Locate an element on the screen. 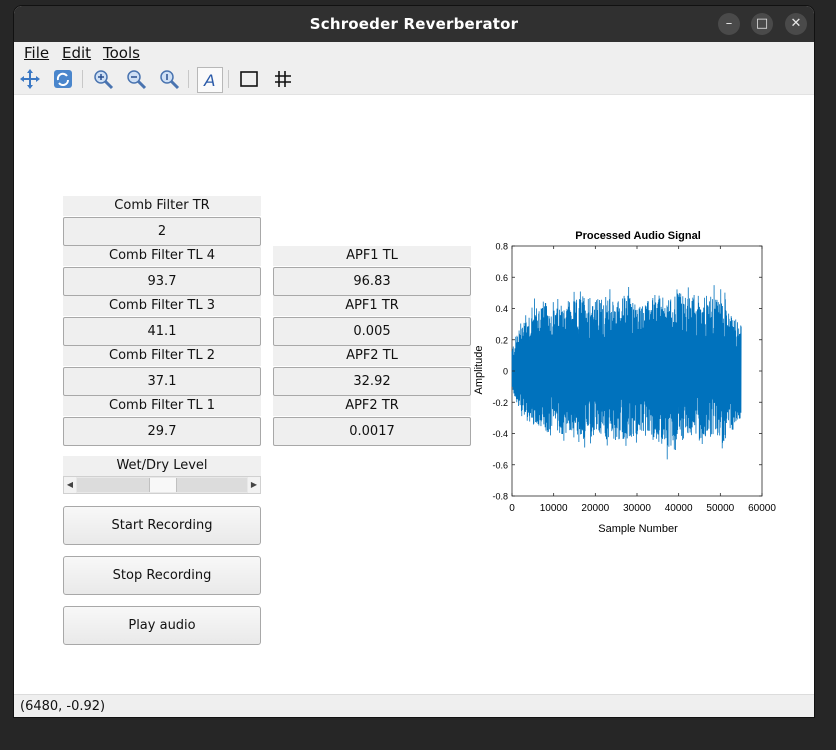  menu-tools: Tools is located at coordinates (121, 53).